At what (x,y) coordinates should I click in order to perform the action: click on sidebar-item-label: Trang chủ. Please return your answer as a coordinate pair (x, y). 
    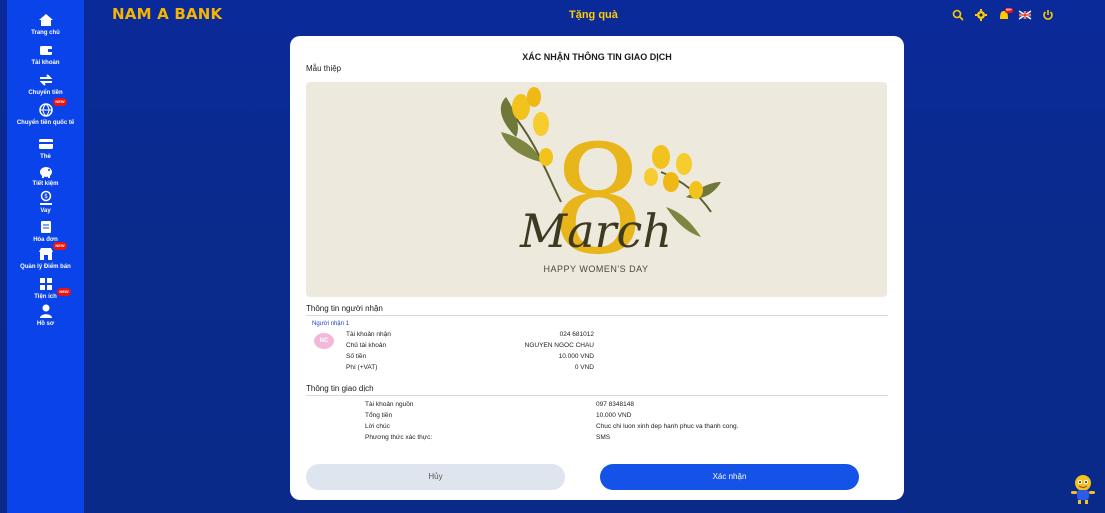
    Looking at the image, I should click on (45, 33).